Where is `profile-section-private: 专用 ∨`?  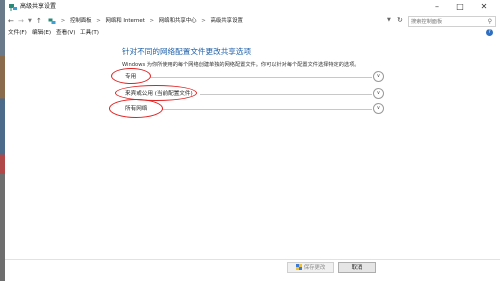
profile-section-private: 专用 ∨ is located at coordinates (253, 77).